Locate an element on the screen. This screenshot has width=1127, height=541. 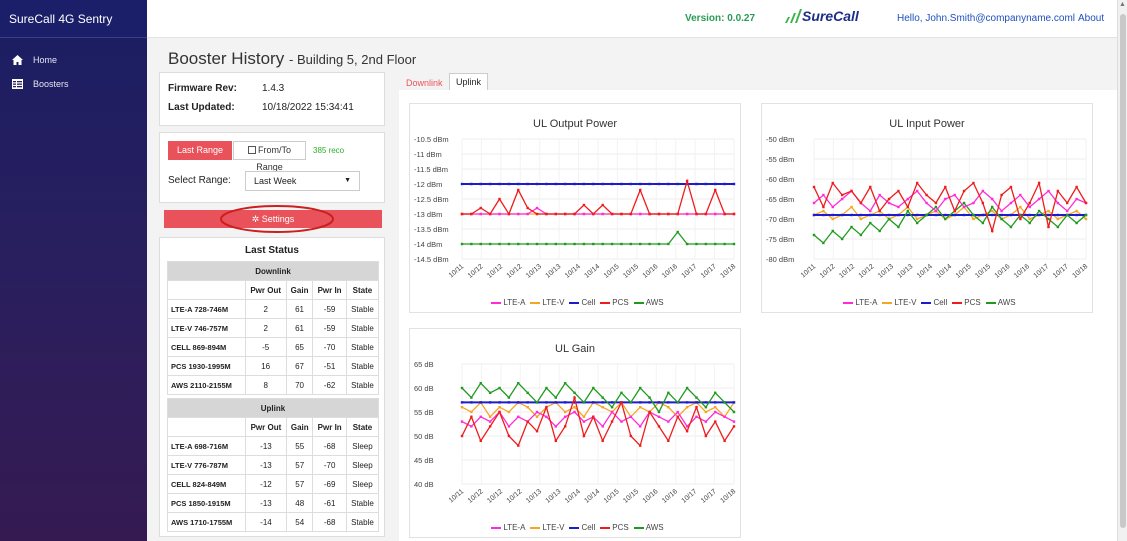
x-tick-label: 10/15 is located at coordinates (612, 271).